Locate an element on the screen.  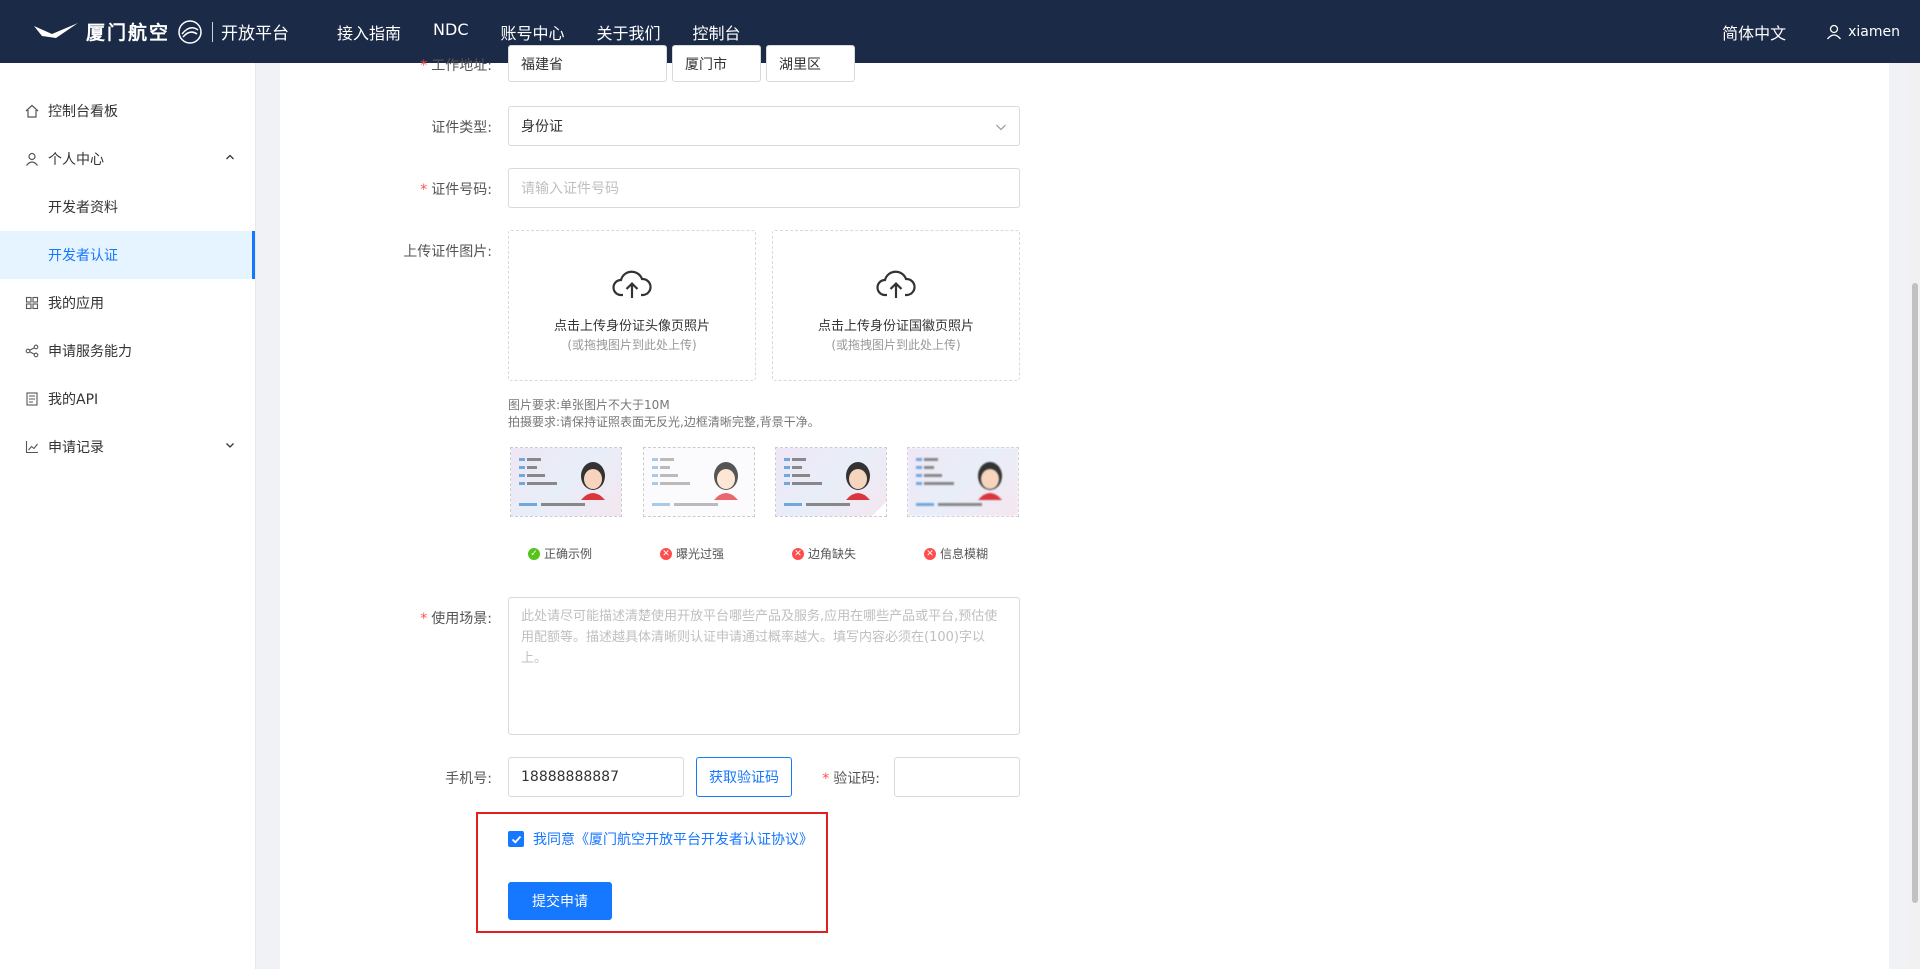
user-menu: xiamen is located at coordinates (1863, 32).